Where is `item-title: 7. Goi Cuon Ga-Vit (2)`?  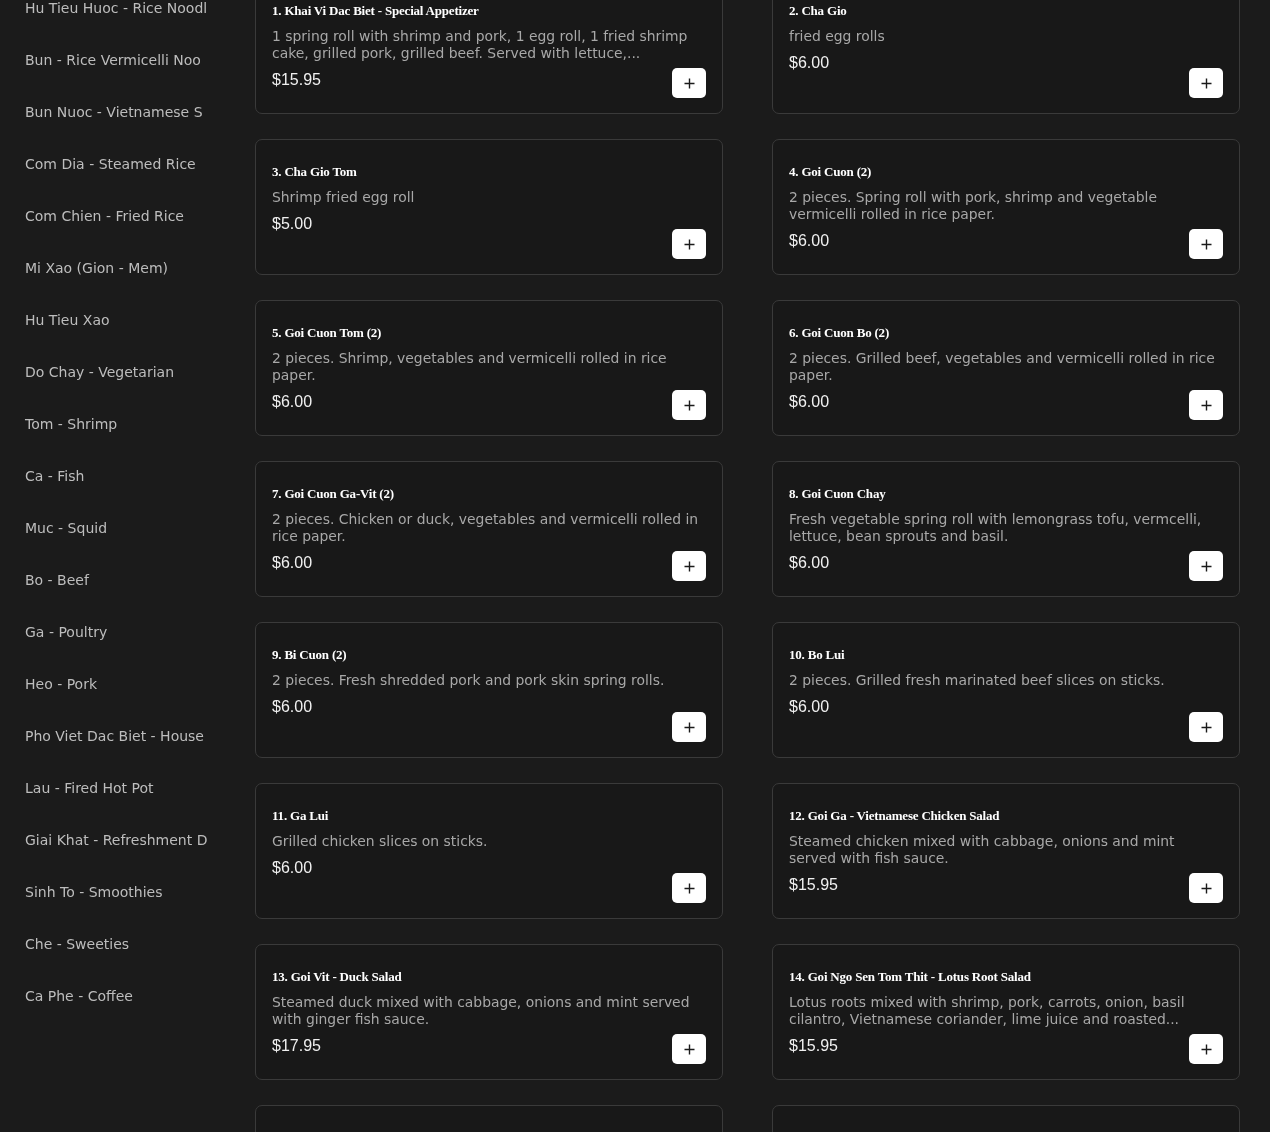
item-title: 7. Goi Cuon Ga-Vit (2) is located at coordinates (333, 494).